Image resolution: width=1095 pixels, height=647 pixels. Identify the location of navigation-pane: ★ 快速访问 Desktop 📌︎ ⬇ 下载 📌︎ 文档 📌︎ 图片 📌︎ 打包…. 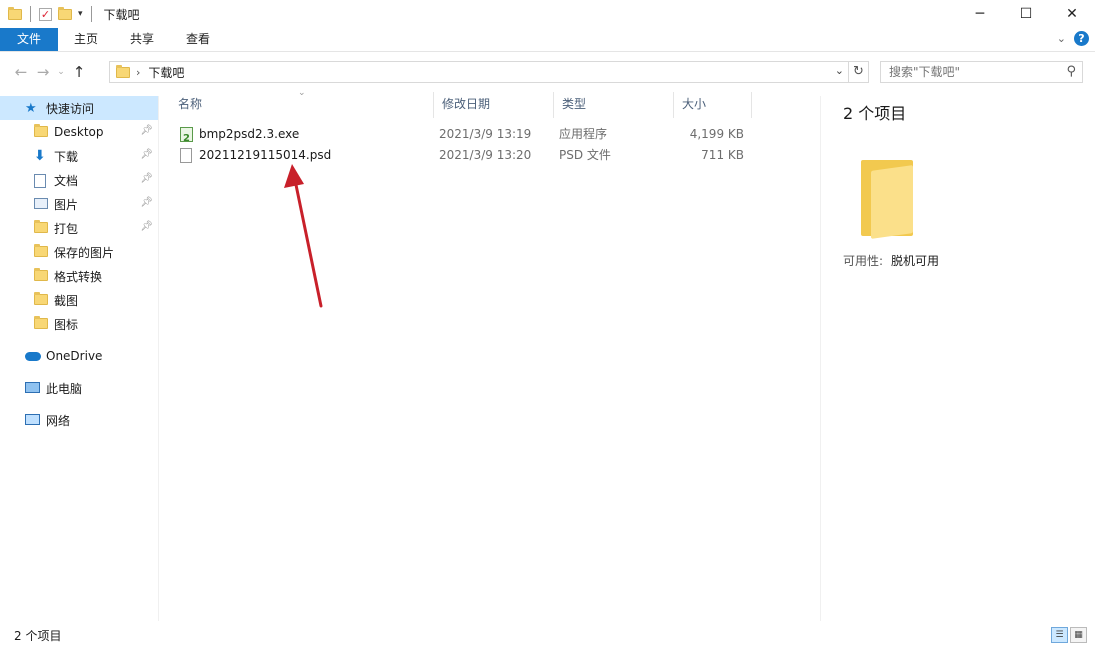
(79, 358).